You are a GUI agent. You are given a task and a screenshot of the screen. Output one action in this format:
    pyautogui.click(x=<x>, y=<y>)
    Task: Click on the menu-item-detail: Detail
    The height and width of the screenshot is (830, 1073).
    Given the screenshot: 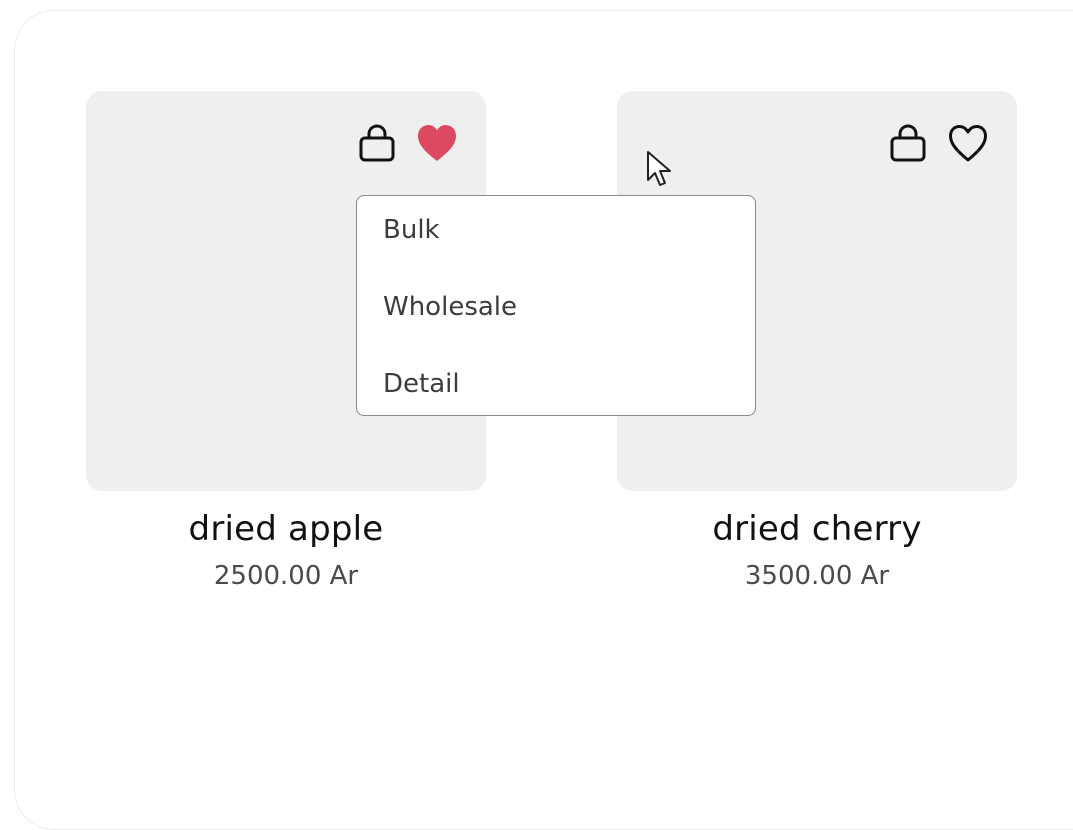 What is the action you would take?
    pyautogui.click(x=556, y=402)
    